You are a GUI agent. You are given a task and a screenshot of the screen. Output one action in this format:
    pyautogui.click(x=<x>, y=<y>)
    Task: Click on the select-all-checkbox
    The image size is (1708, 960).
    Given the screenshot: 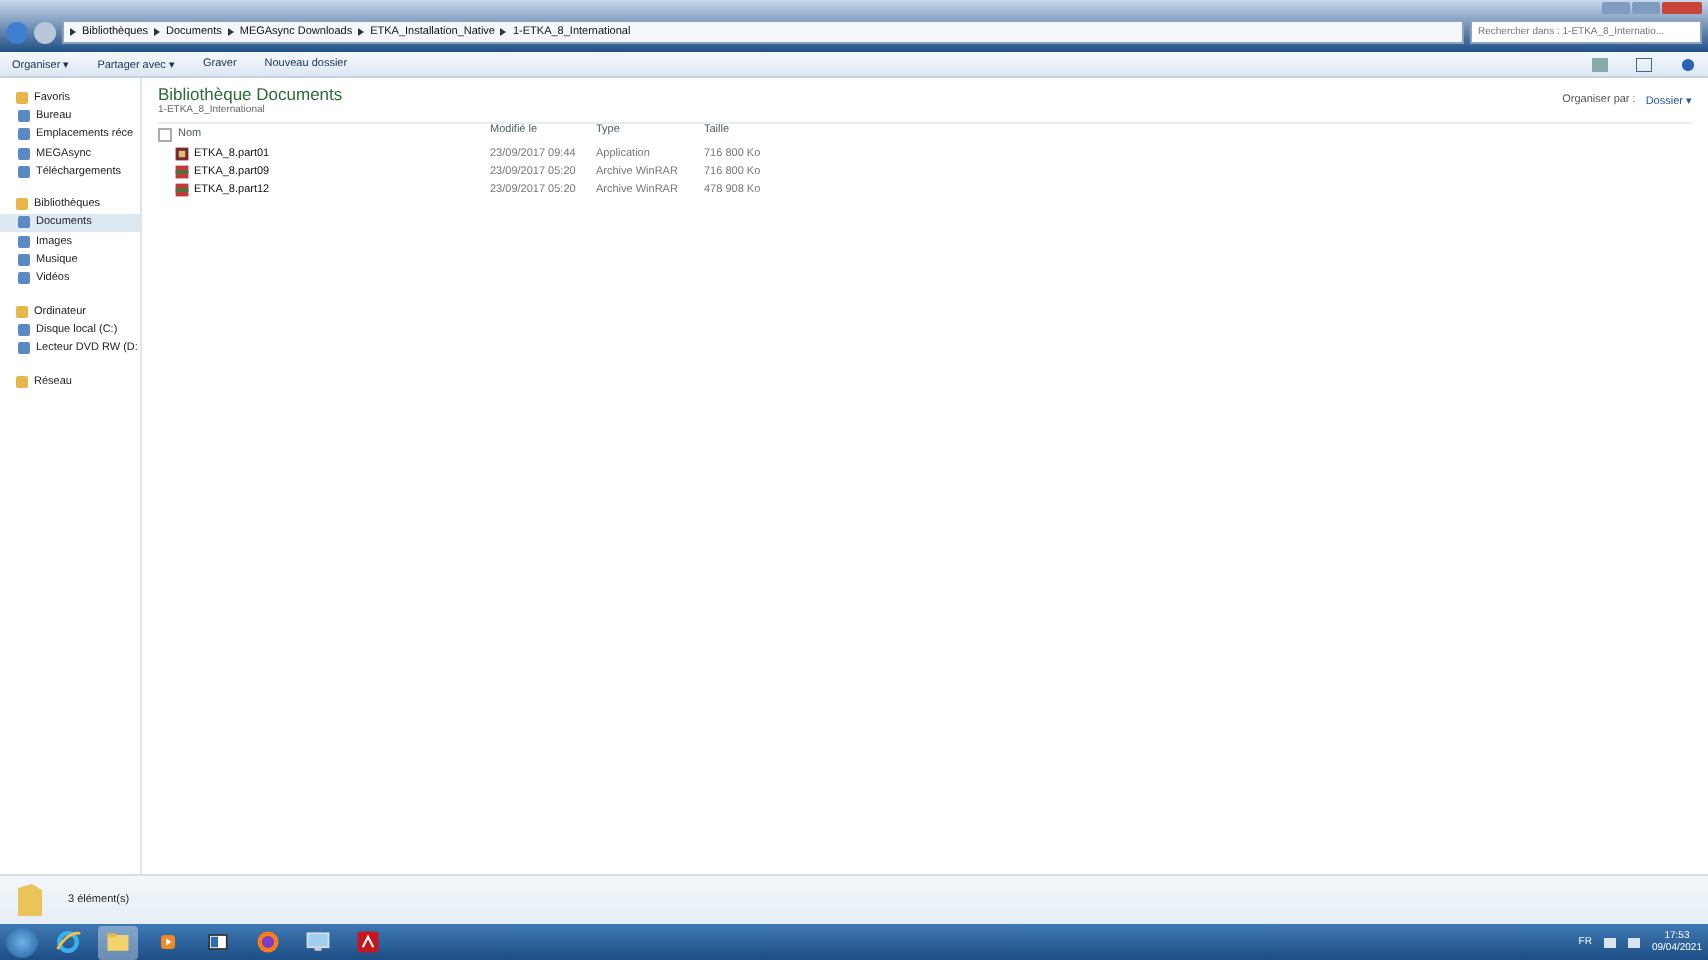 What is the action you would take?
    pyautogui.click(x=165, y=134)
    